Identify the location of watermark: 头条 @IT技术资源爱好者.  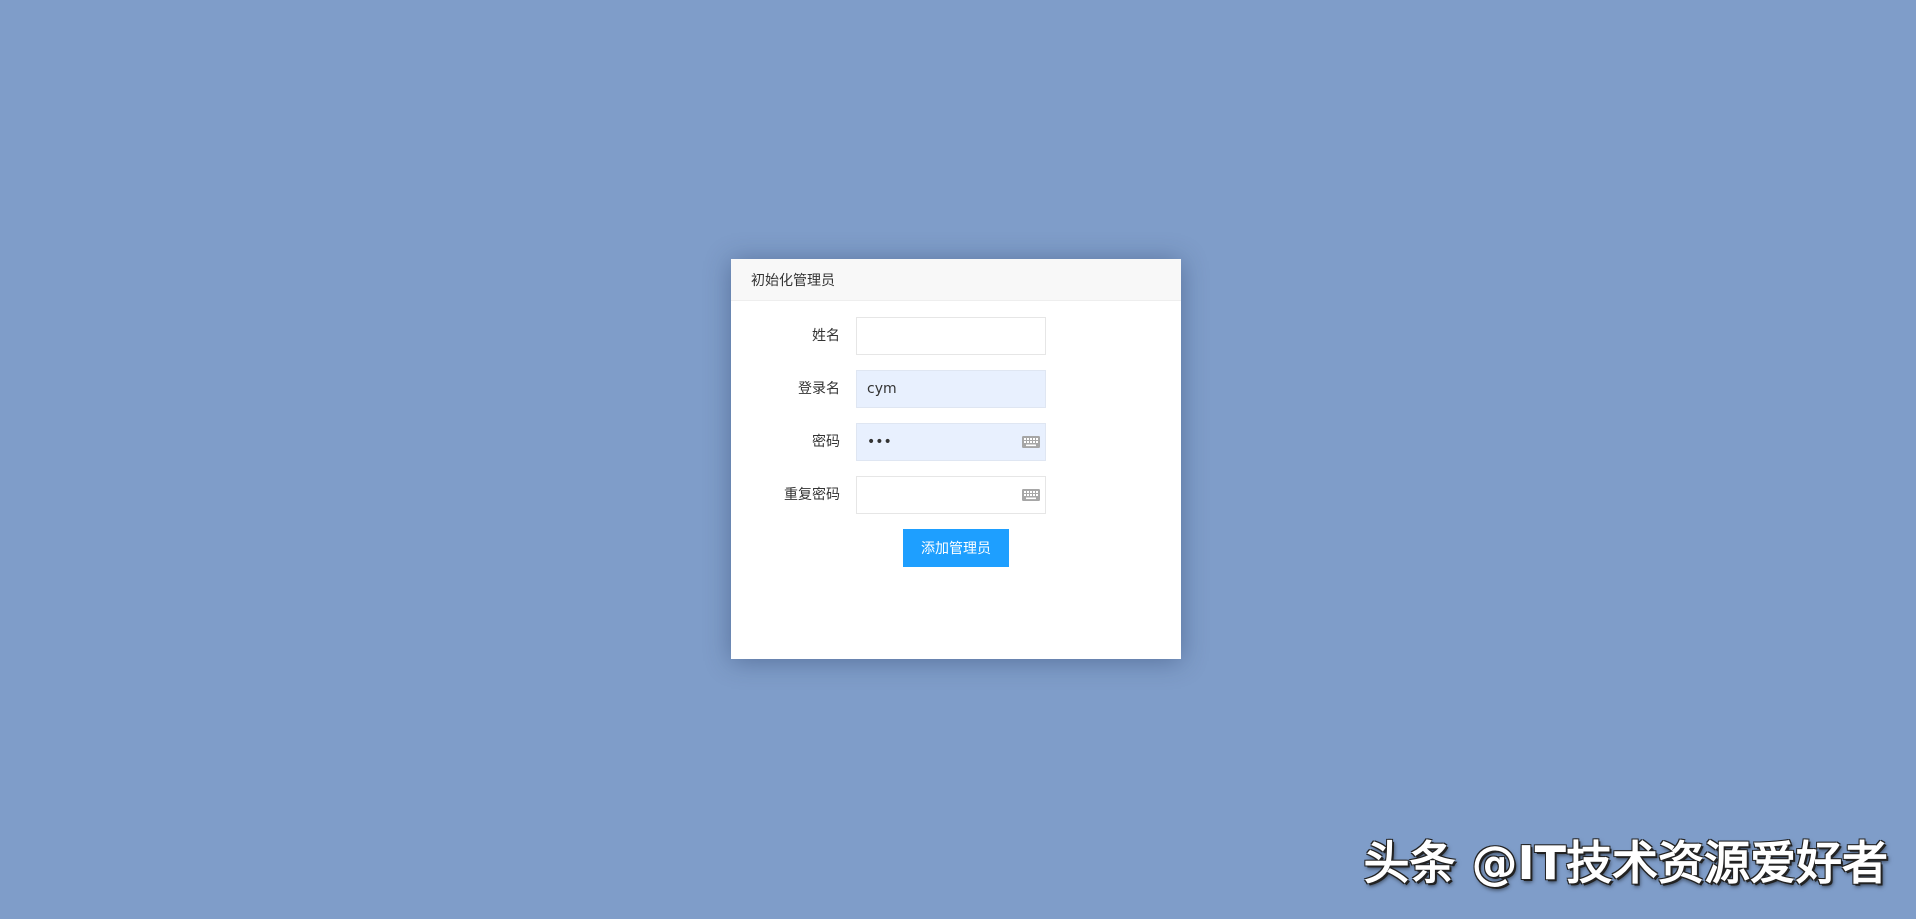
(1625, 863).